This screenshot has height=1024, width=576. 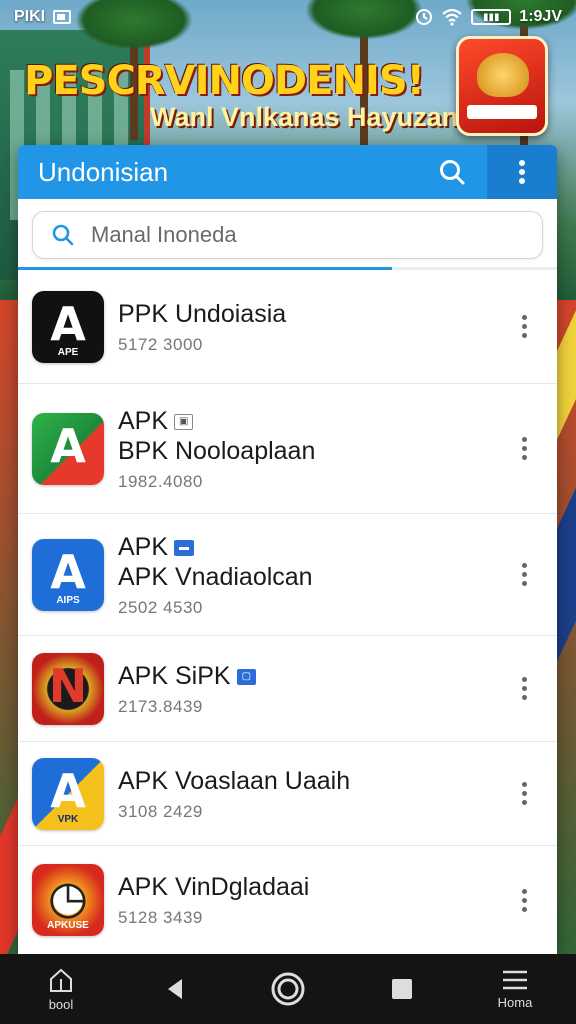 I want to click on tag-icon: ▬, so click(x=184, y=547).